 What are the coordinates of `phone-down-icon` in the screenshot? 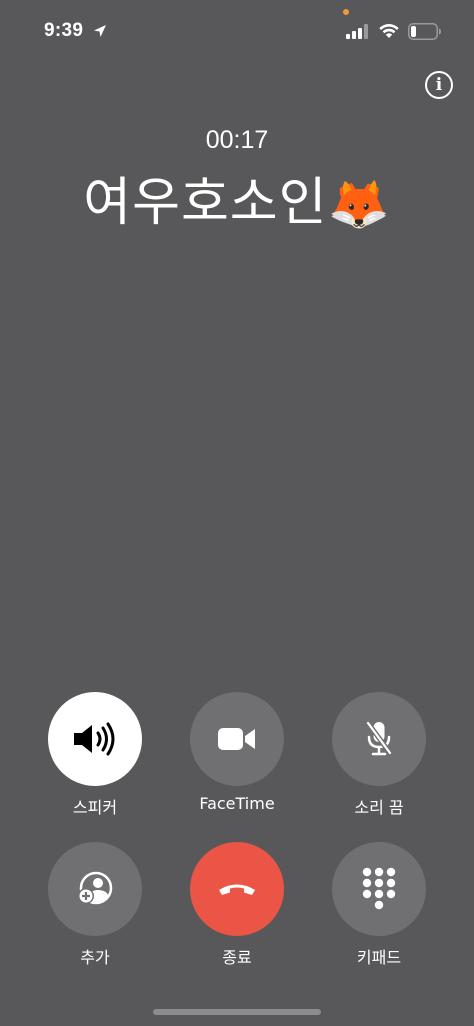 It's located at (237, 889).